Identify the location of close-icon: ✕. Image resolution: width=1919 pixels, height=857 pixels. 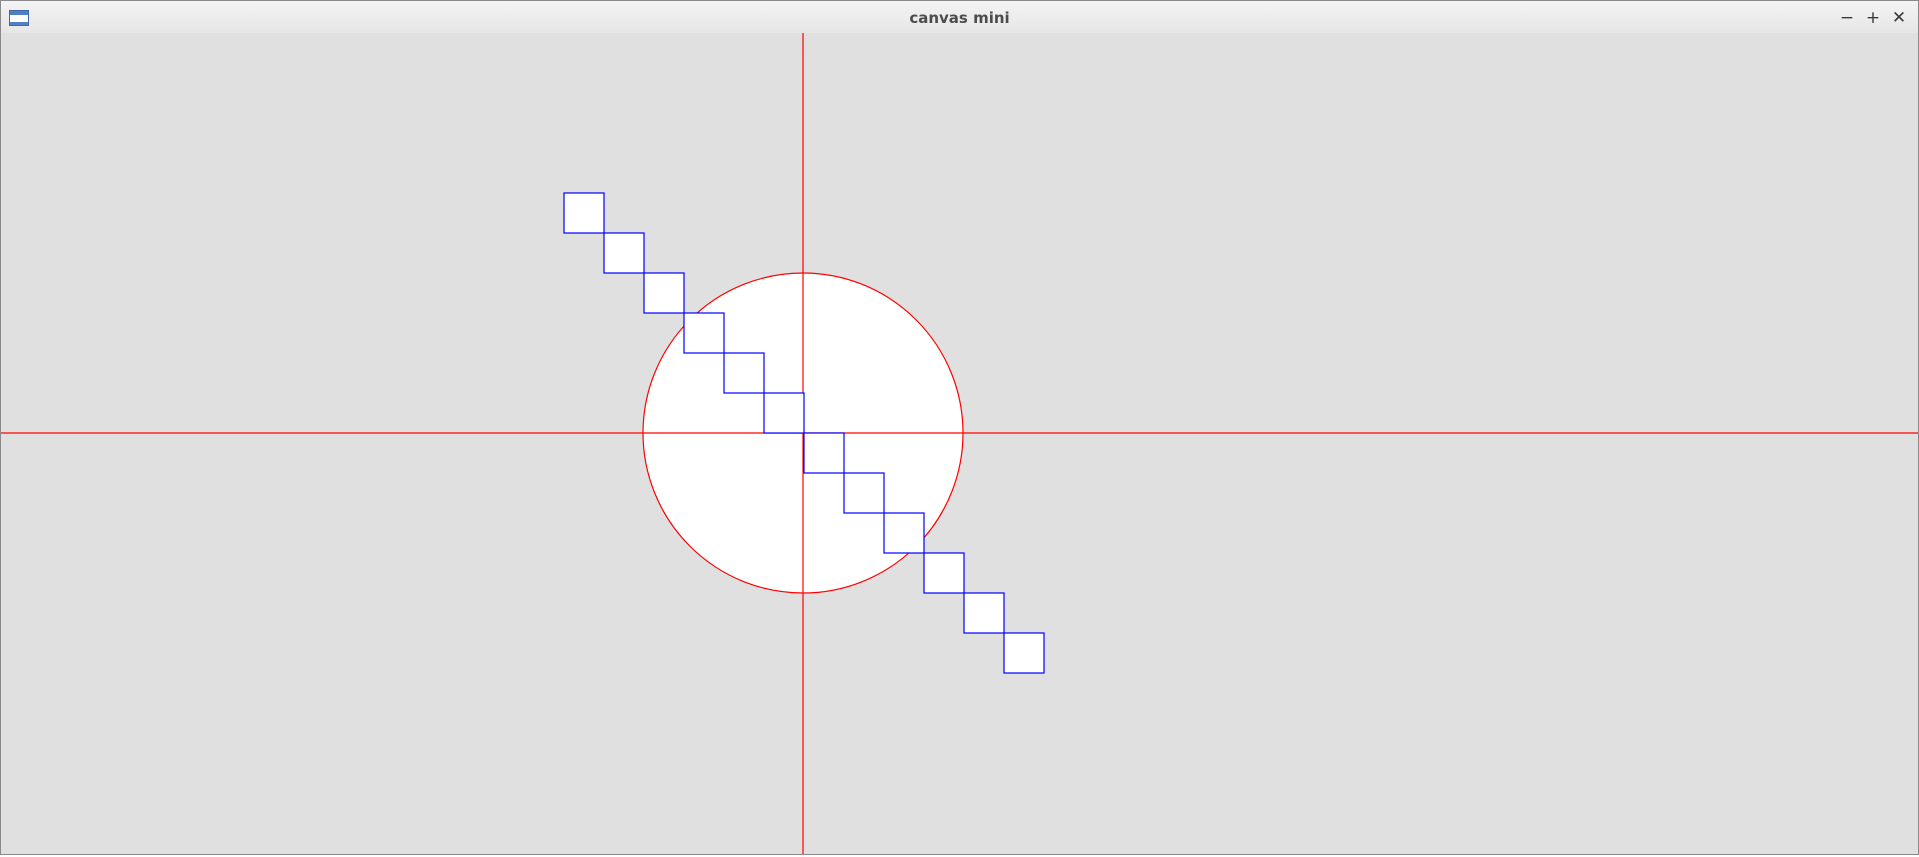
(1899, 17).